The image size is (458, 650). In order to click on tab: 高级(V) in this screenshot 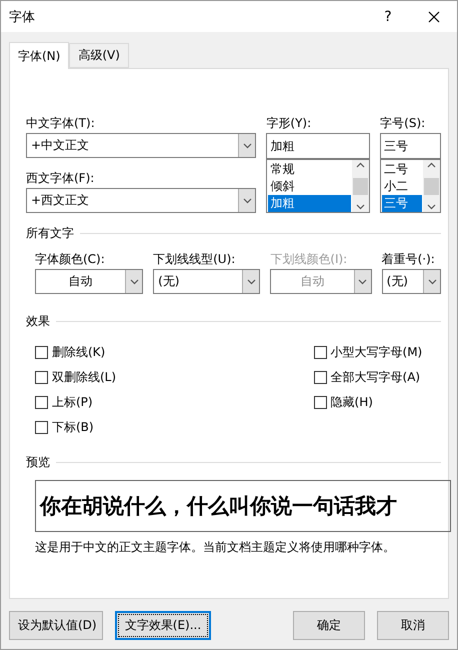, I will do `click(99, 55)`.